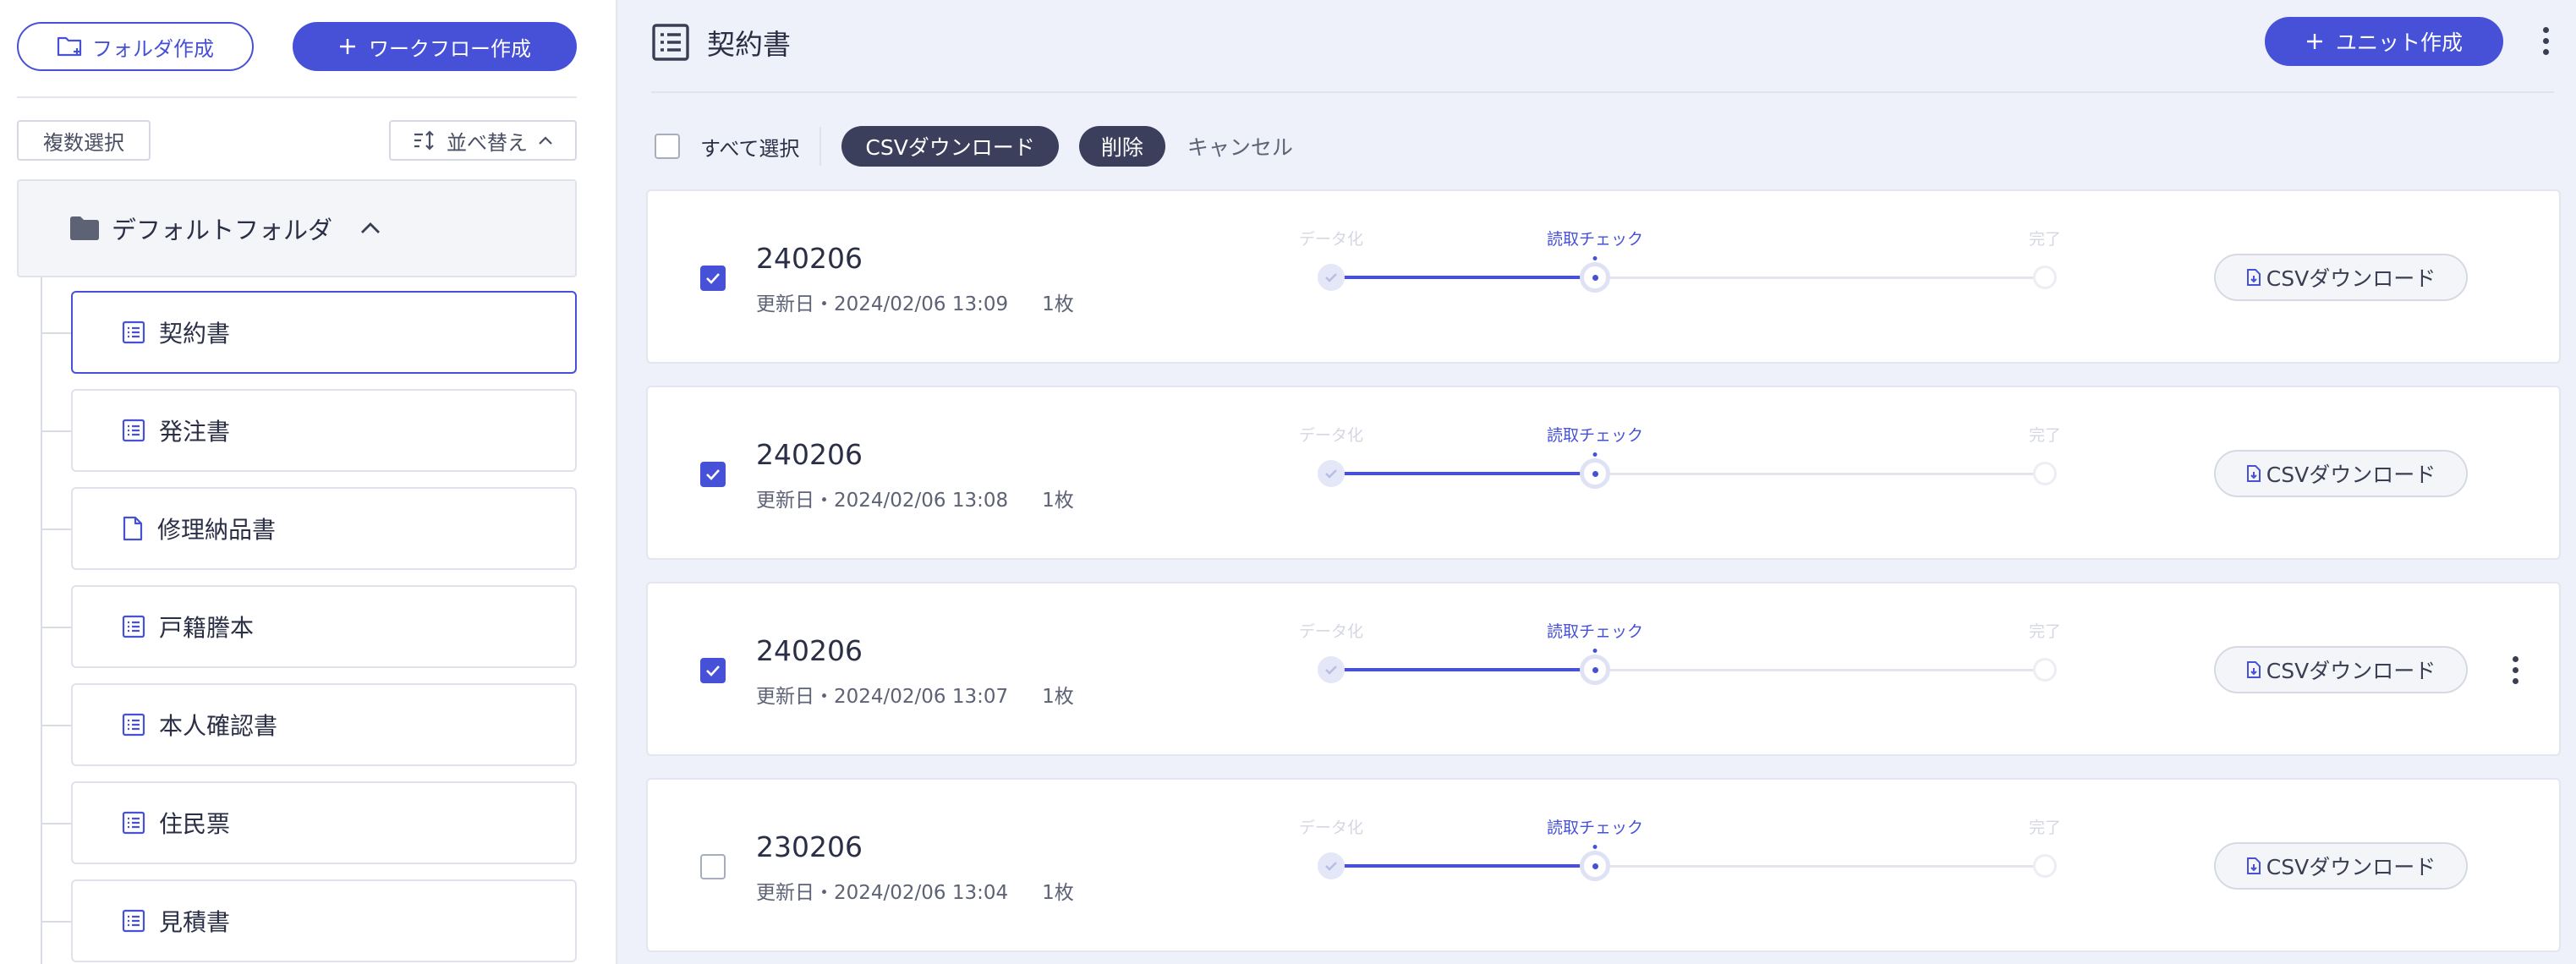 Image resolution: width=2576 pixels, height=964 pixels. I want to click on sidebar-item-label: 修理納品書, so click(217, 530).